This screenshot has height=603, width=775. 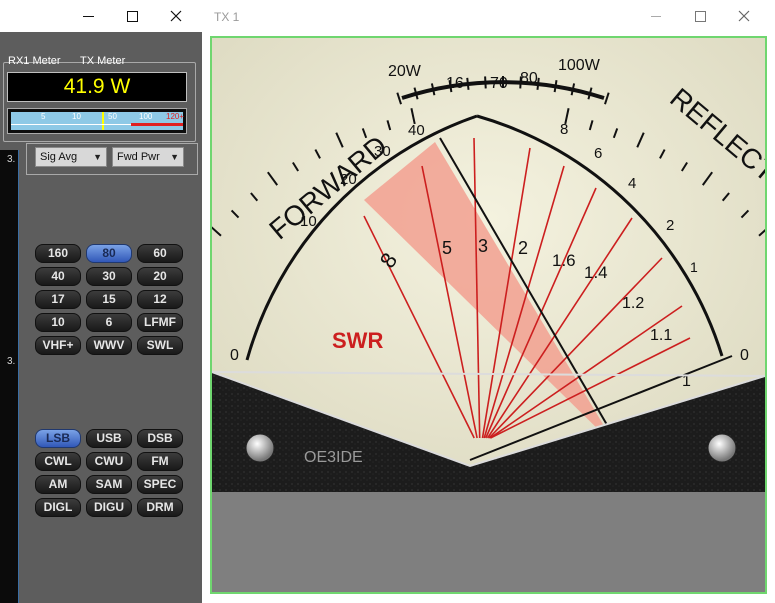 I want to click on meter-tick-label: 10, so click(x=76, y=116).